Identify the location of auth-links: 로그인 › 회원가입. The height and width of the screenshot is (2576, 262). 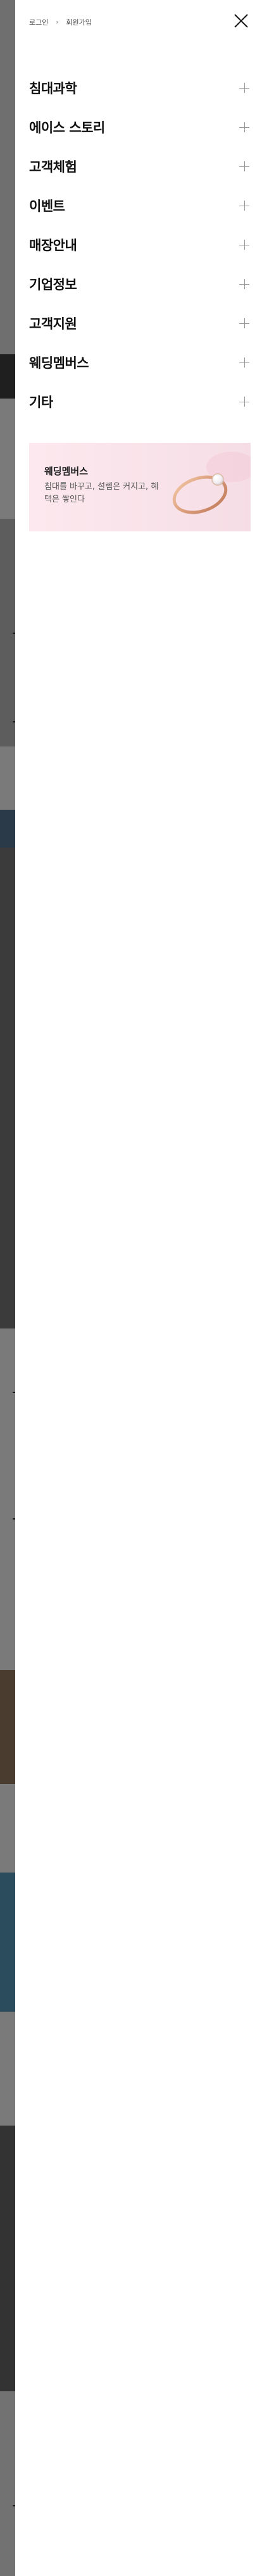
(61, 22).